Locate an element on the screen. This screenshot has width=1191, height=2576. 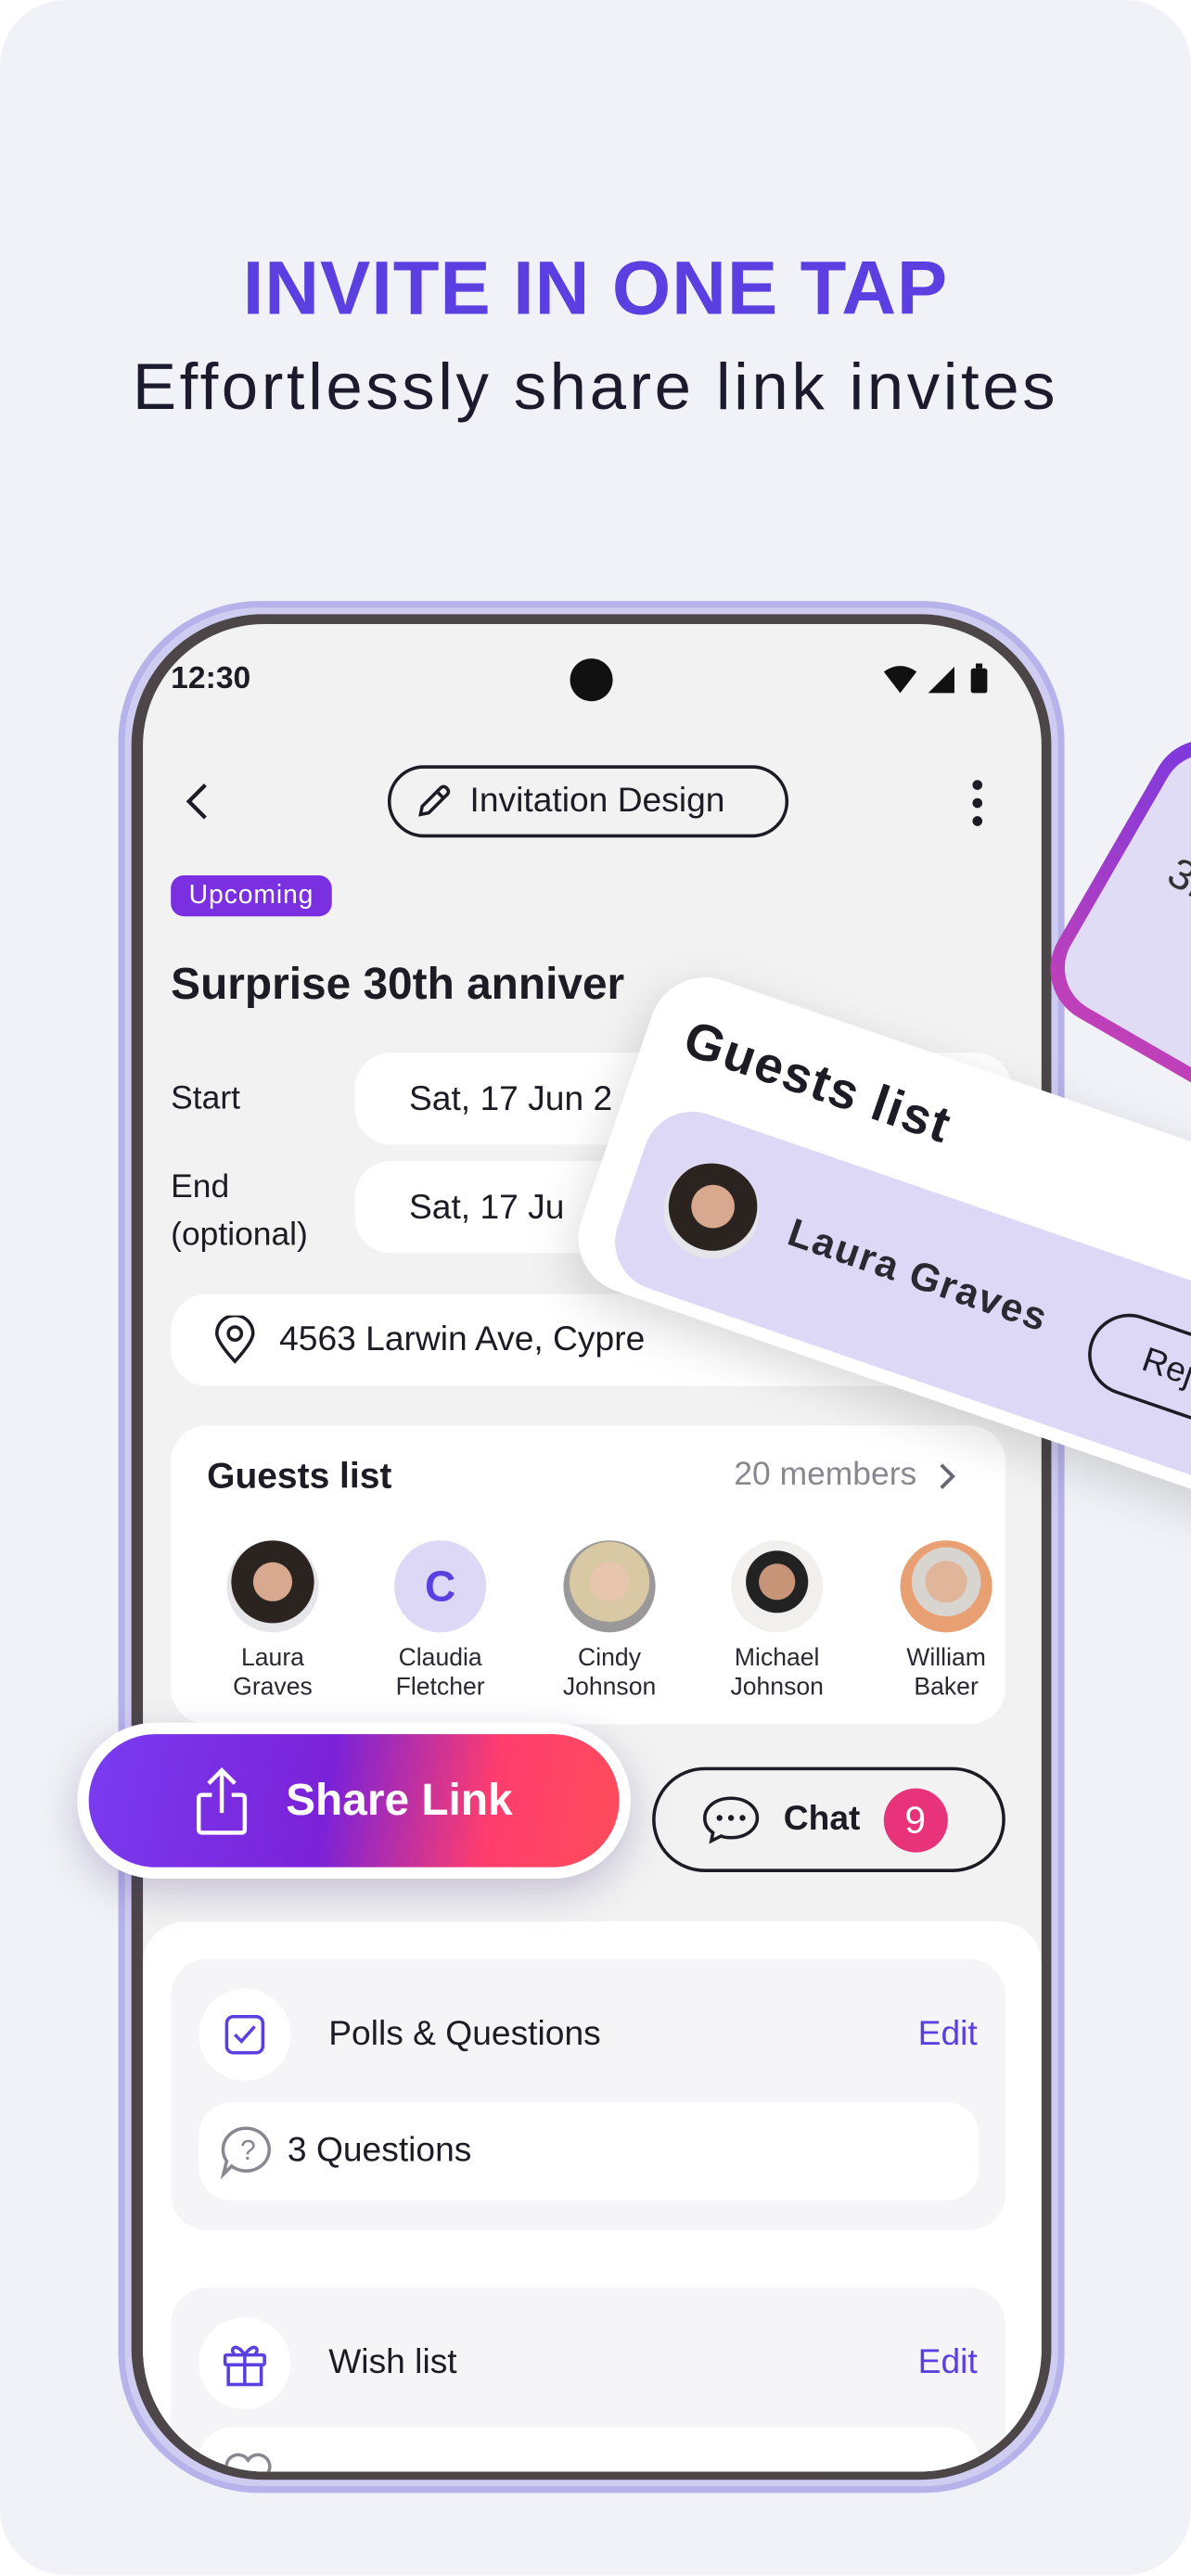
signal-icon is located at coordinates (941, 680).